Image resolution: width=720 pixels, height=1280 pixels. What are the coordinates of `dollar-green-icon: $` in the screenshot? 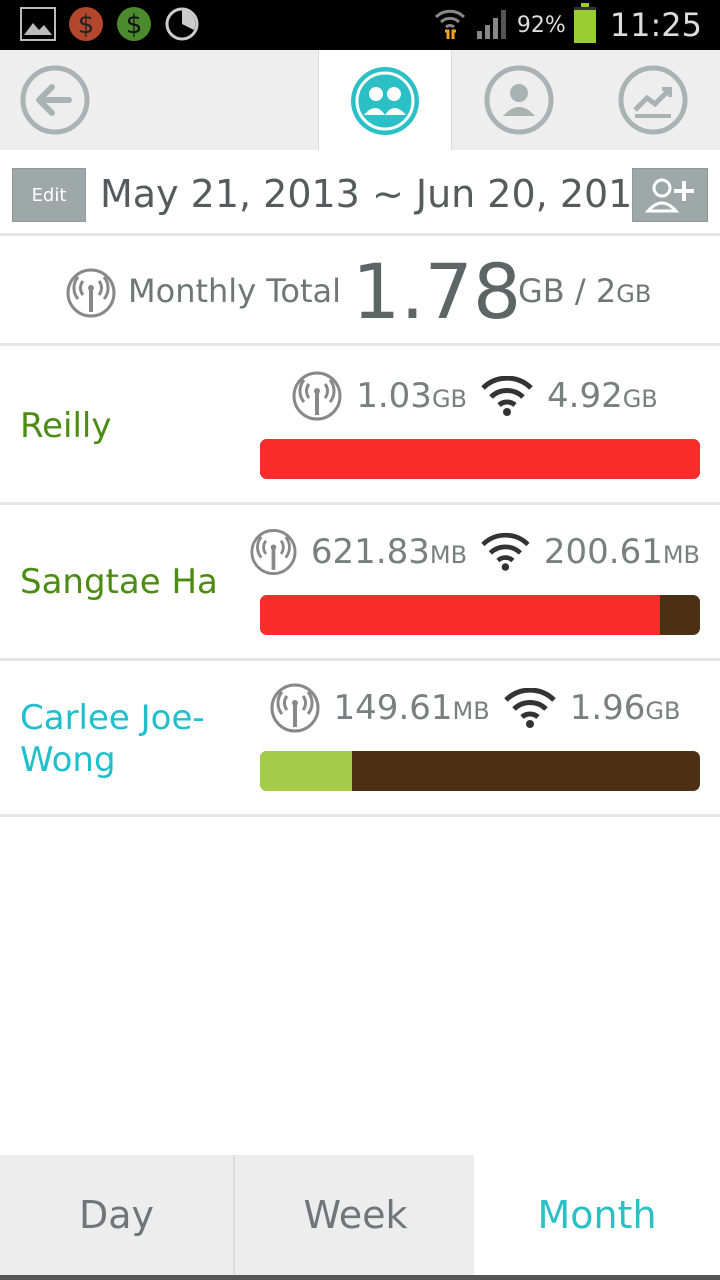 It's located at (134, 24).